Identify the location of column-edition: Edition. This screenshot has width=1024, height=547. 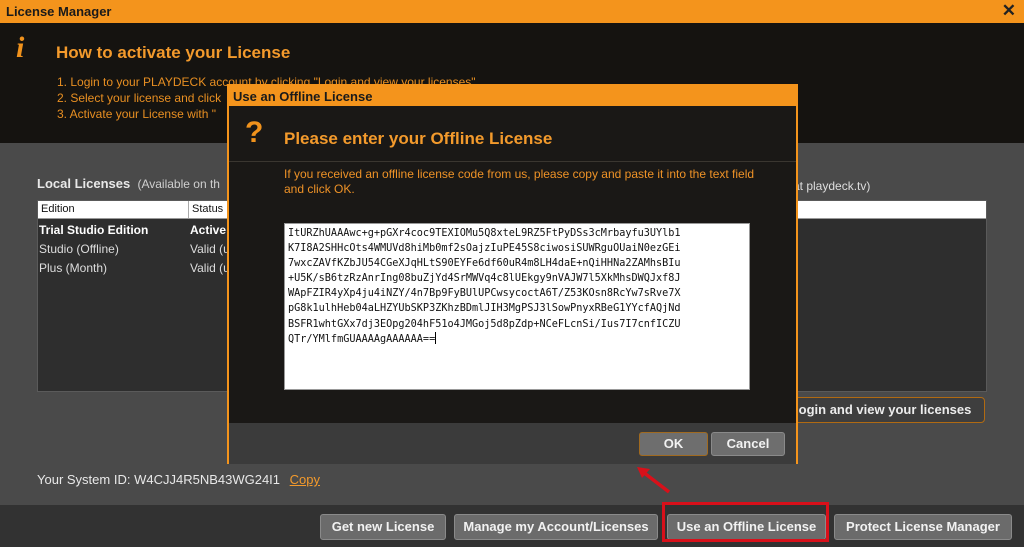
(58, 209).